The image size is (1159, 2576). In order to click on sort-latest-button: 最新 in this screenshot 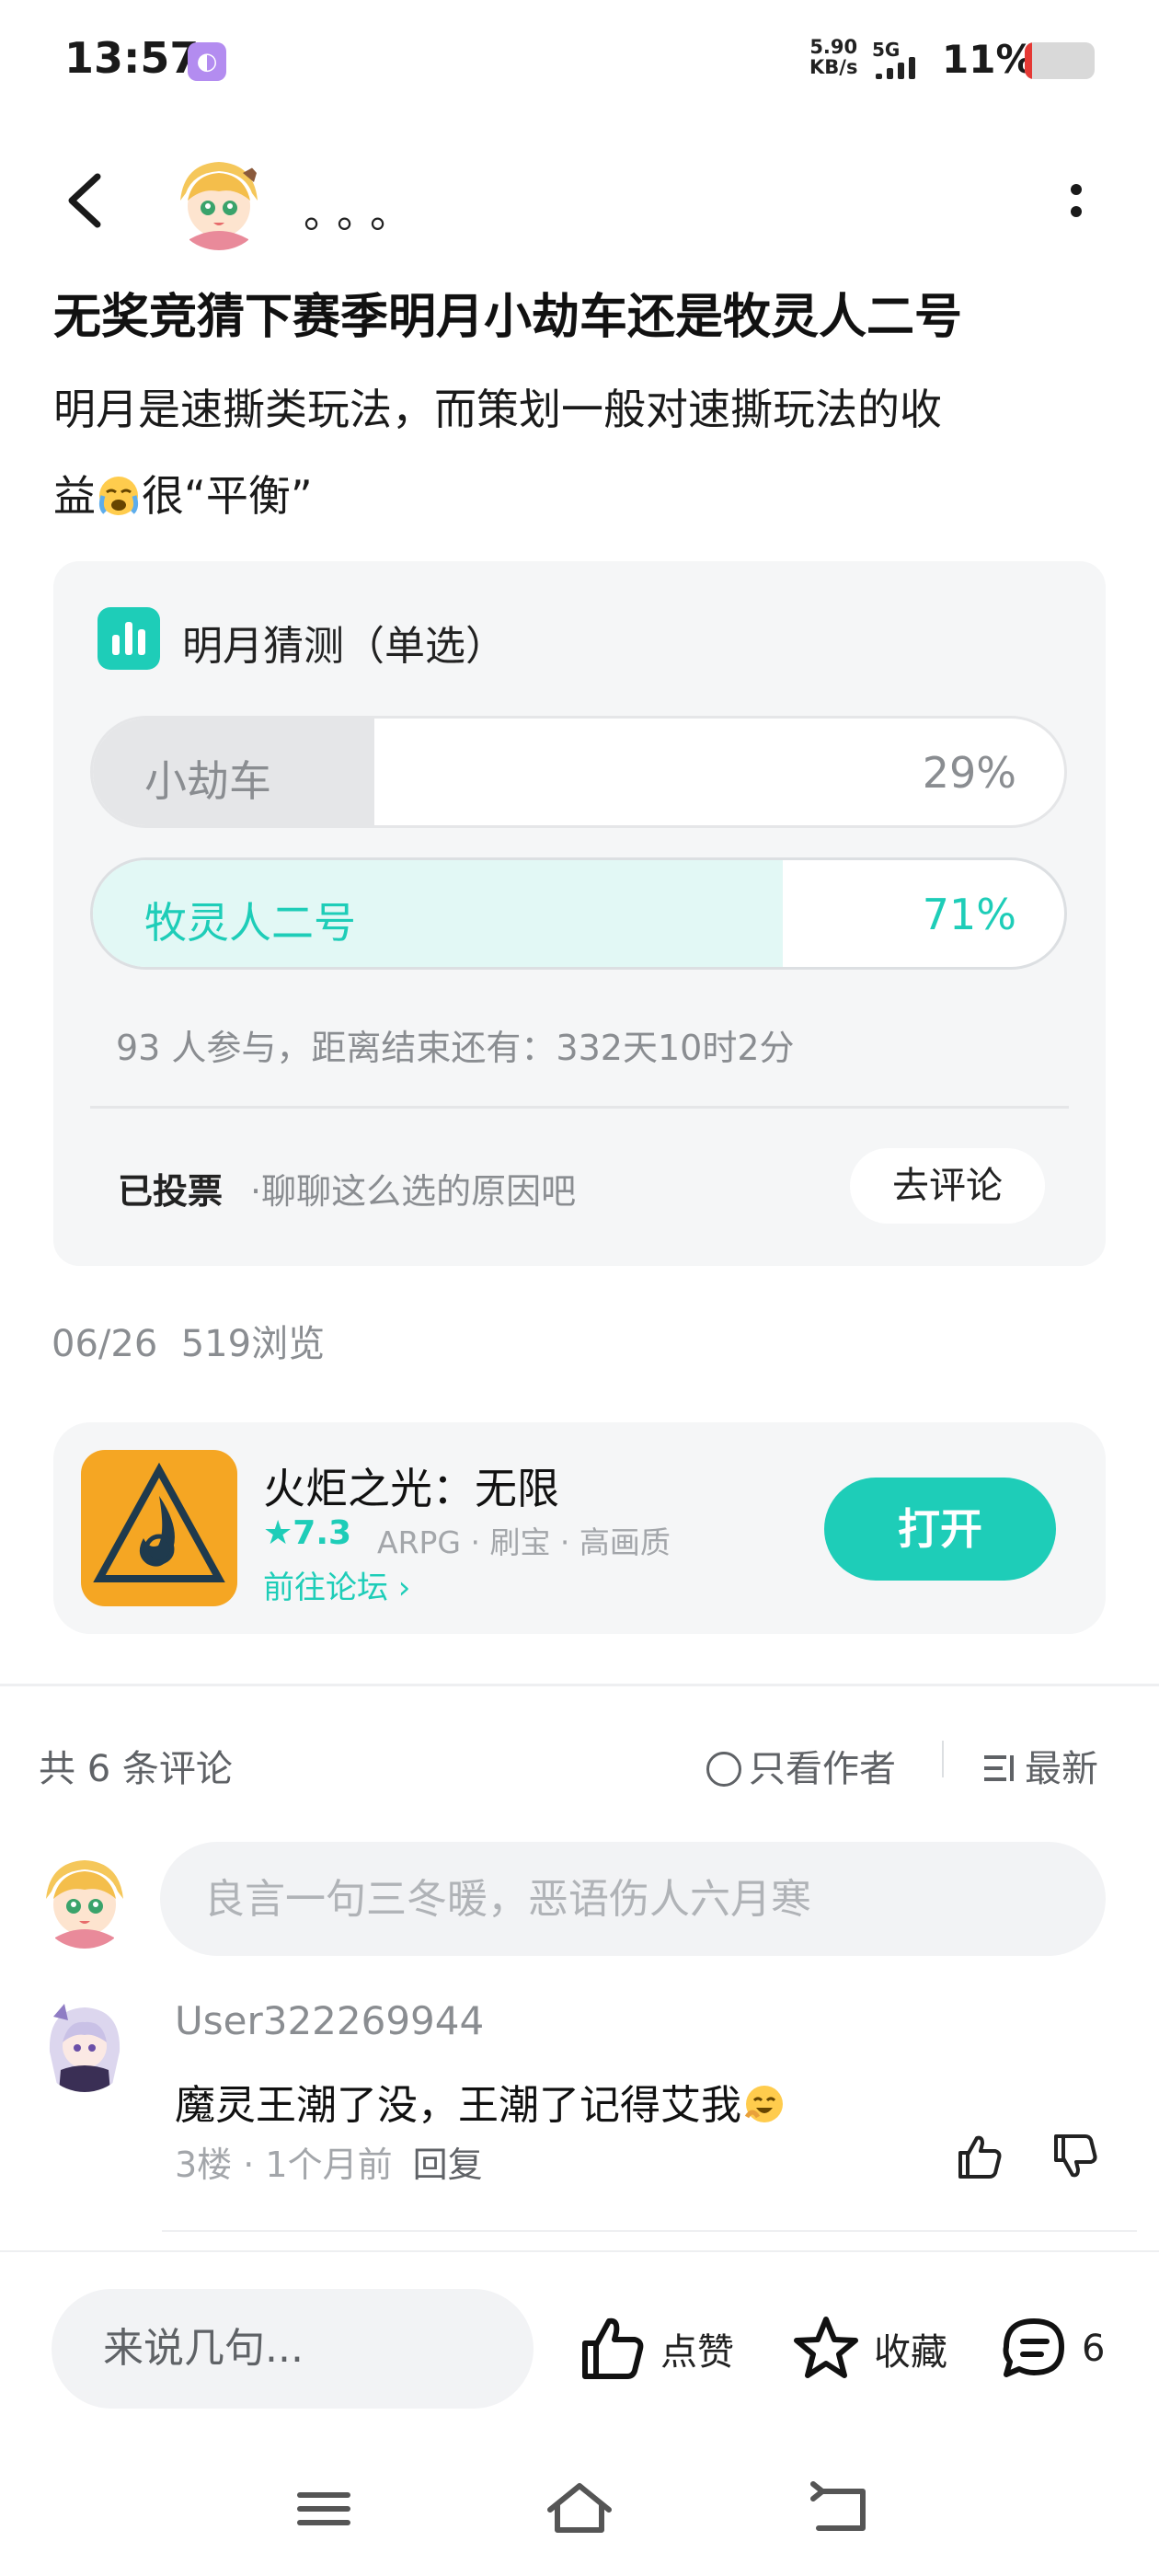, I will do `click(1039, 1765)`.